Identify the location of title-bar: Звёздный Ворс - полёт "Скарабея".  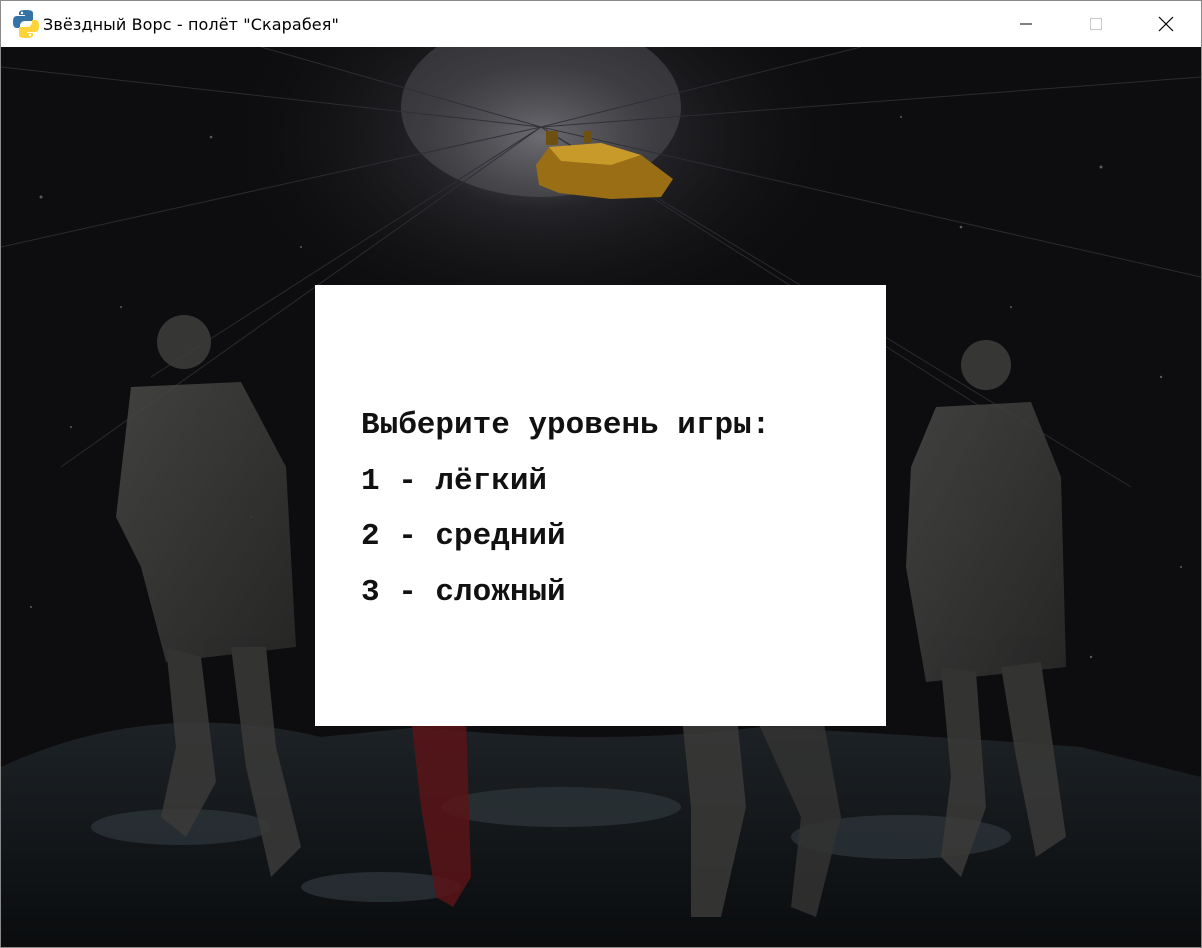
(601, 24).